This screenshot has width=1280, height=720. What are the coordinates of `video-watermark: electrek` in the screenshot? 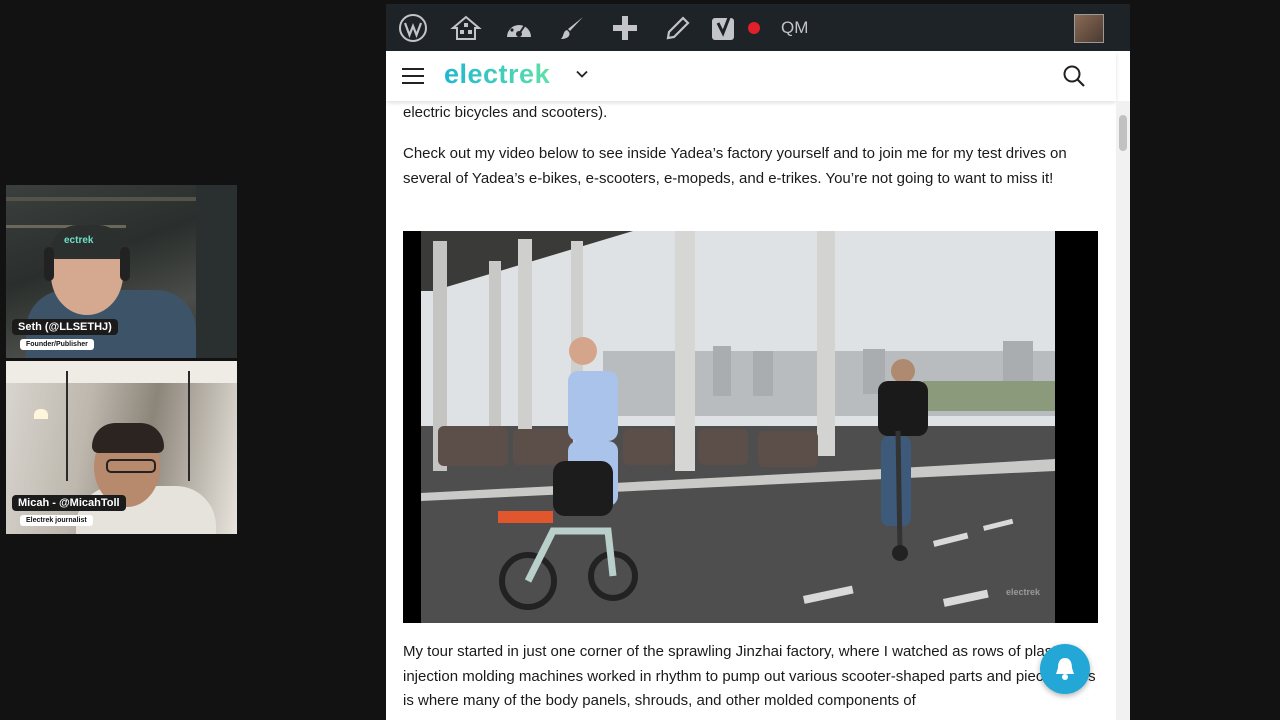 It's located at (1022, 592).